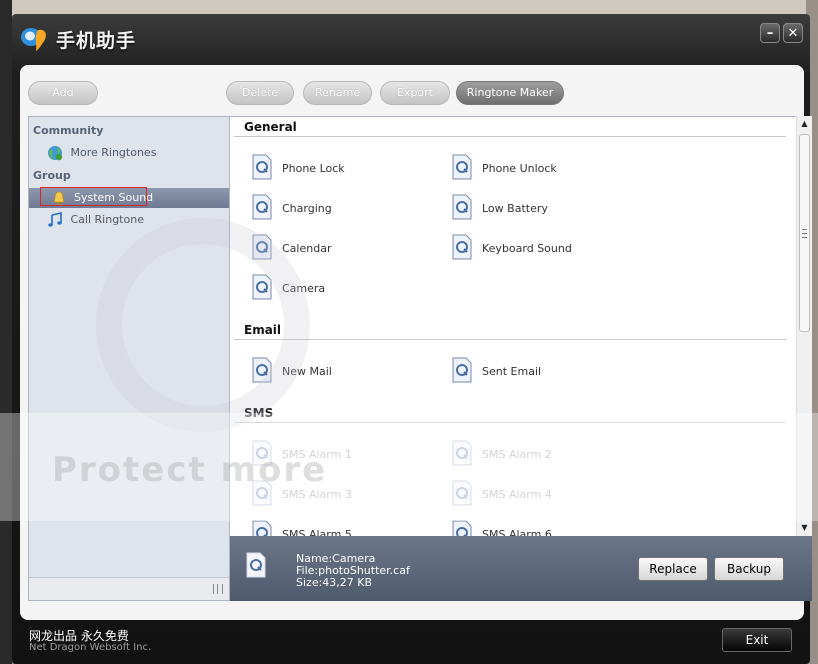 The width and height of the screenshot is (818, 664). I want to click on desktop-edge-left, so click(6, 332).